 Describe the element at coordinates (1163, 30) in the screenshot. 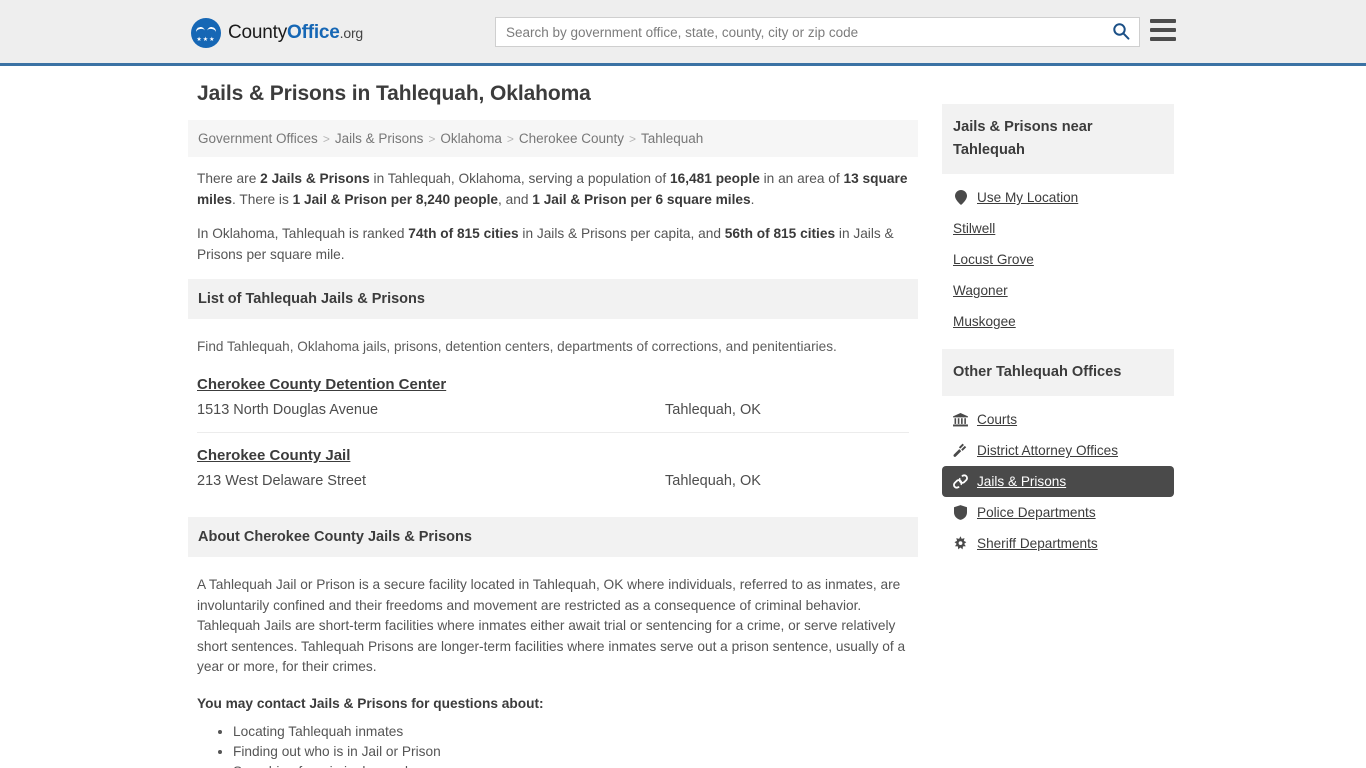

I see `hamburger-menu-icon` at that location.